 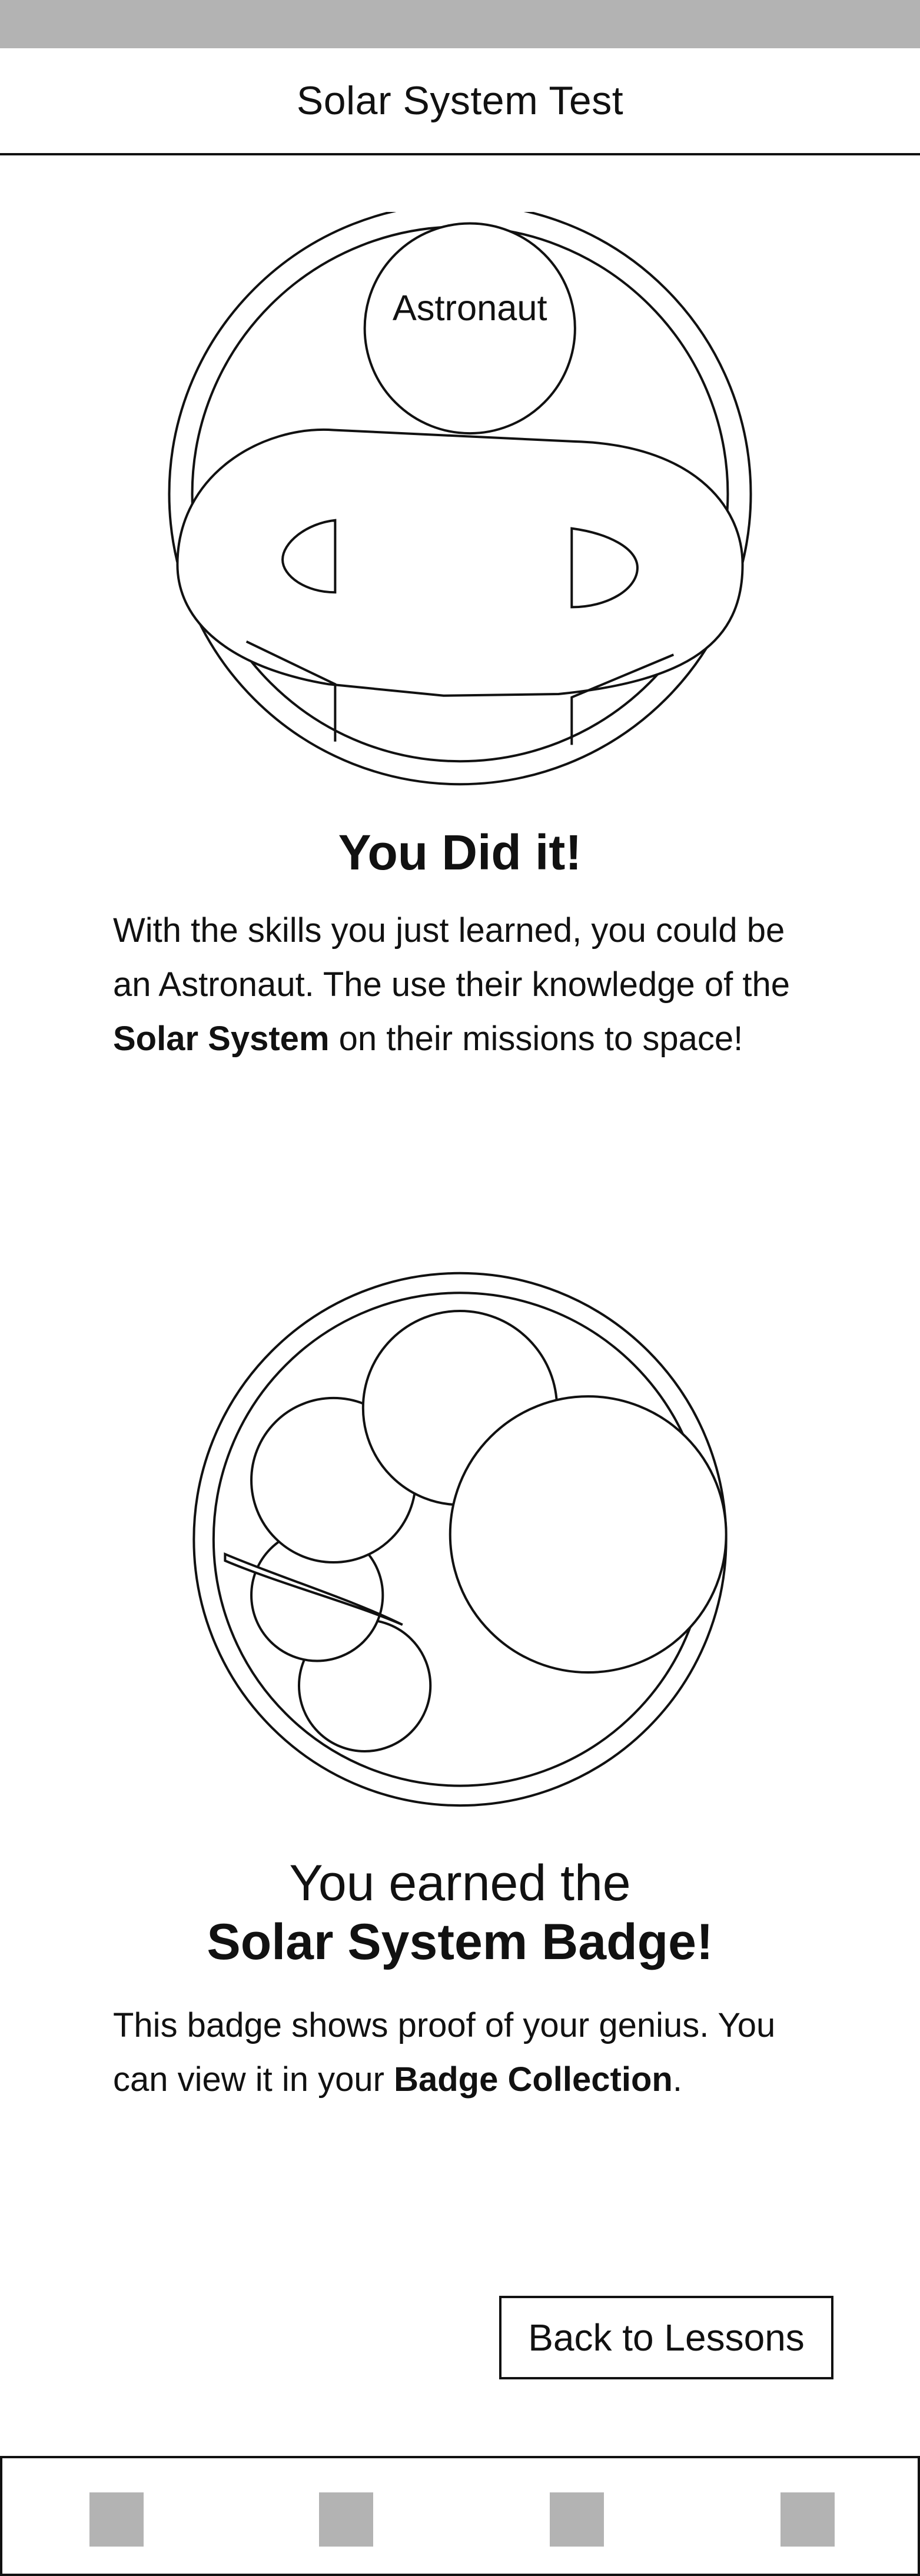 What do you see at coordinates (577, 2519) in the screenshot?
I see `nav-item-3-placeholder-icon` at bounding box center [577, 2519].